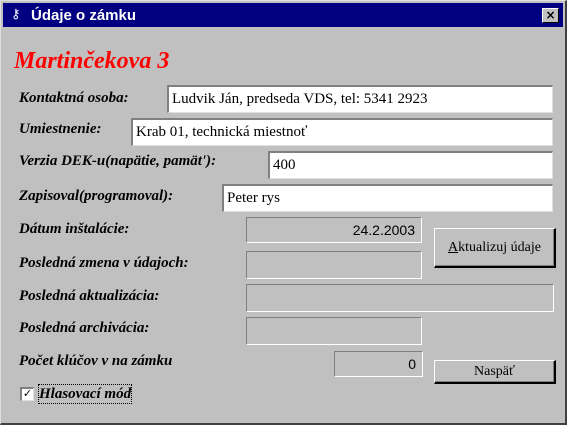  I want to click on update-data-button: Aktualizuj údaje, so click(495, 248).